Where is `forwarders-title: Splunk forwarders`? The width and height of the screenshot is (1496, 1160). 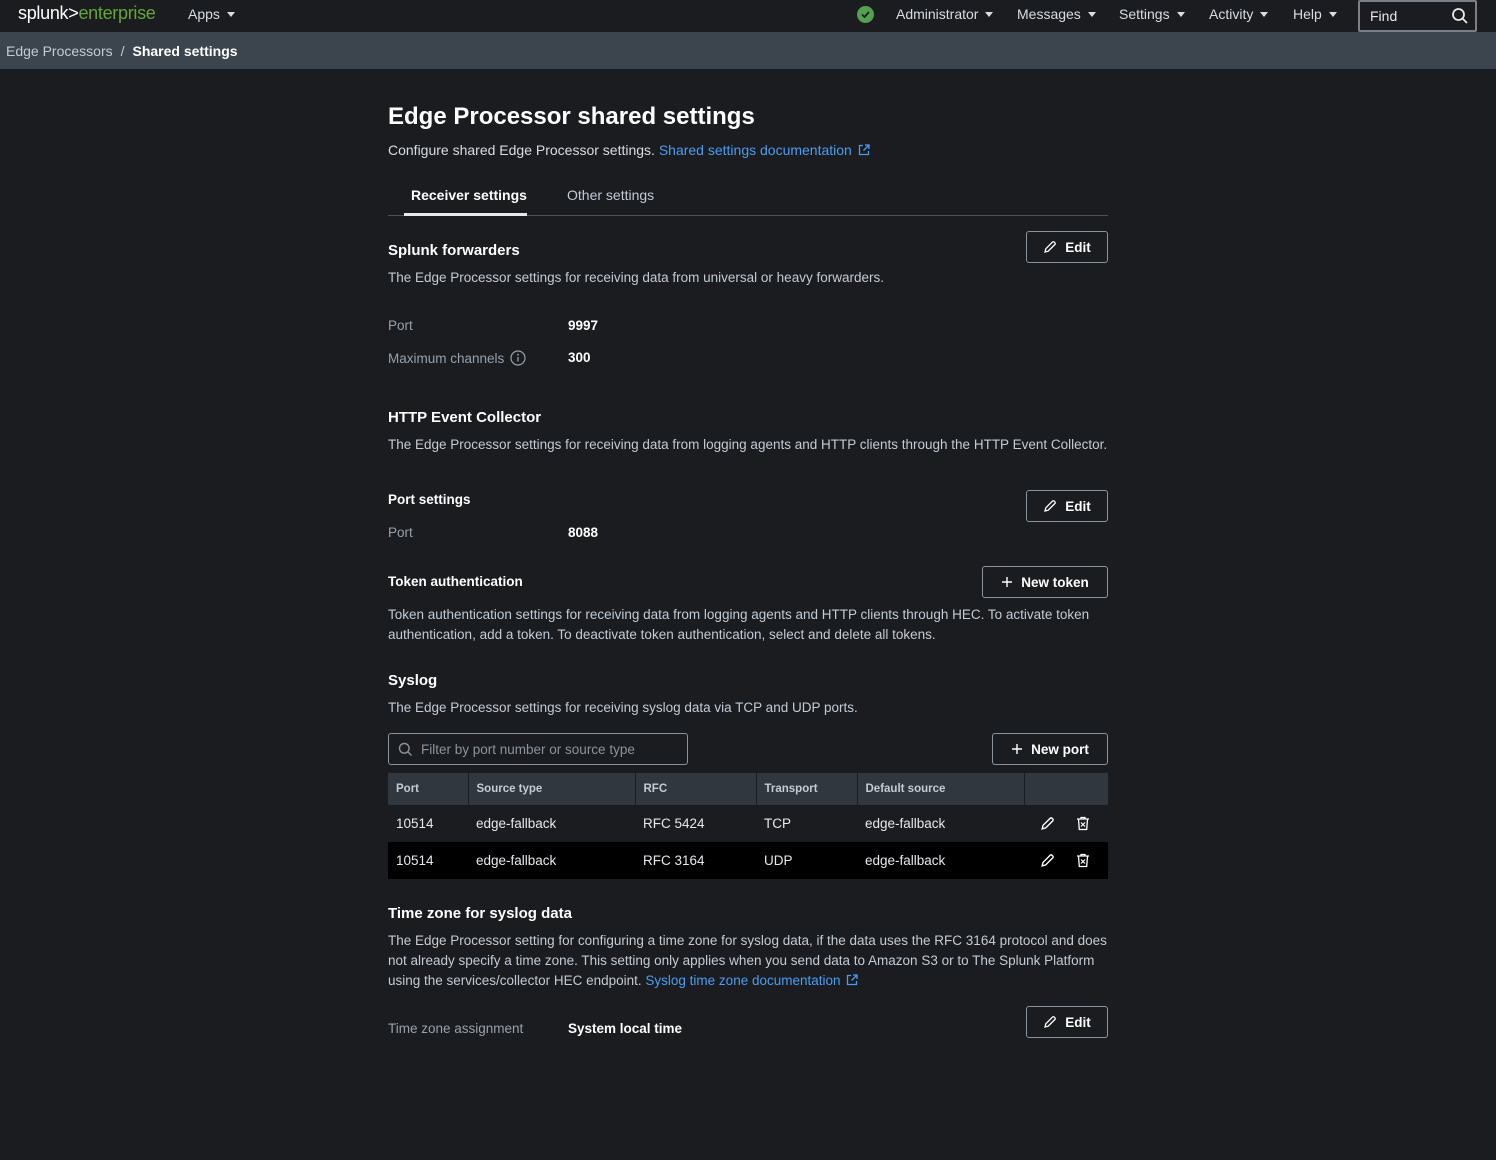
forwarders-title: Splunk forwarders is located at coordinates (454, 250).